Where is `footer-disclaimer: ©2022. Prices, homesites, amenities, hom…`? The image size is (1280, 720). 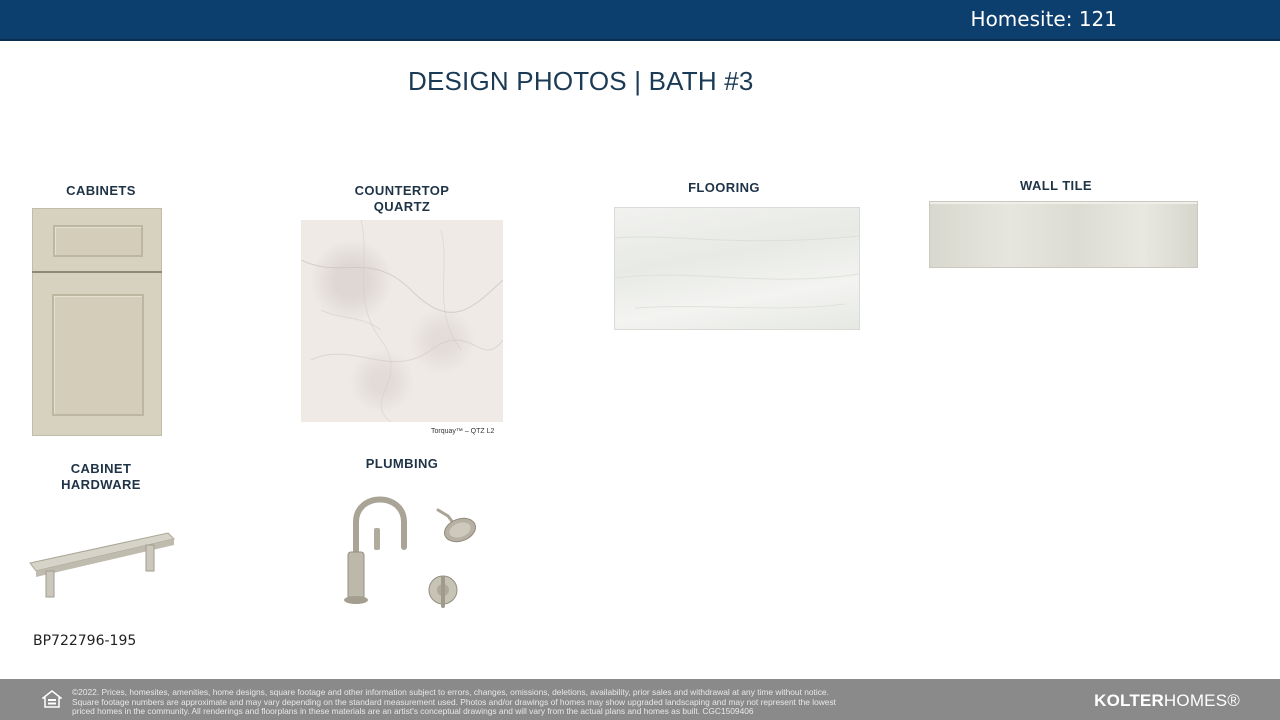 footer-disclaimer: ©2022. Prices, homesites, amenities, hom… is located at coordinates (584, 702).